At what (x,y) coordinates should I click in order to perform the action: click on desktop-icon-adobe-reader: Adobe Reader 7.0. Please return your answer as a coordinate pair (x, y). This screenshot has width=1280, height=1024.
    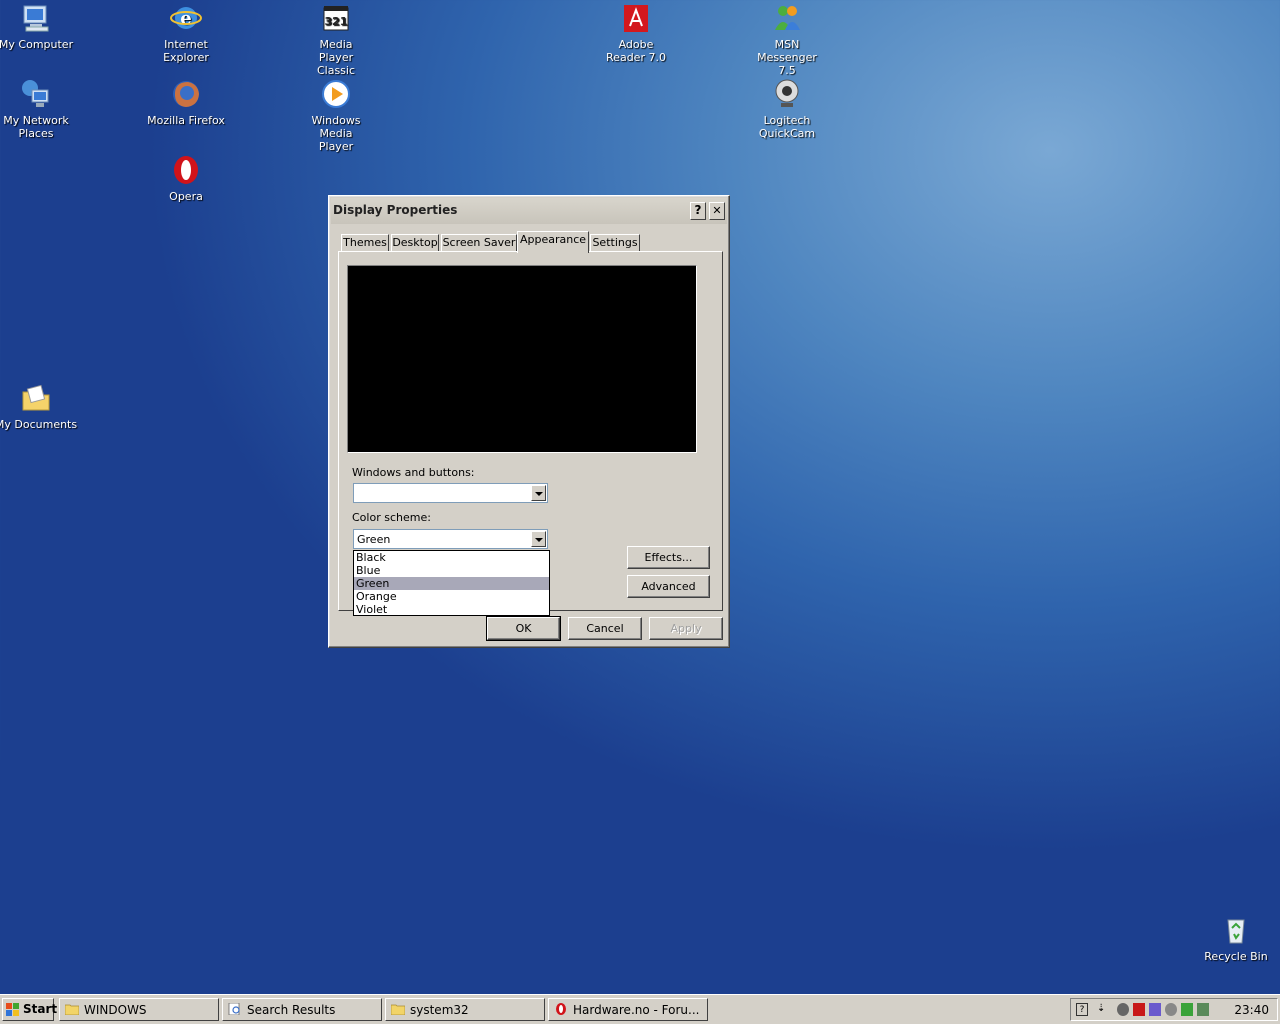
    Looking at the image, I should click on (636, 33).